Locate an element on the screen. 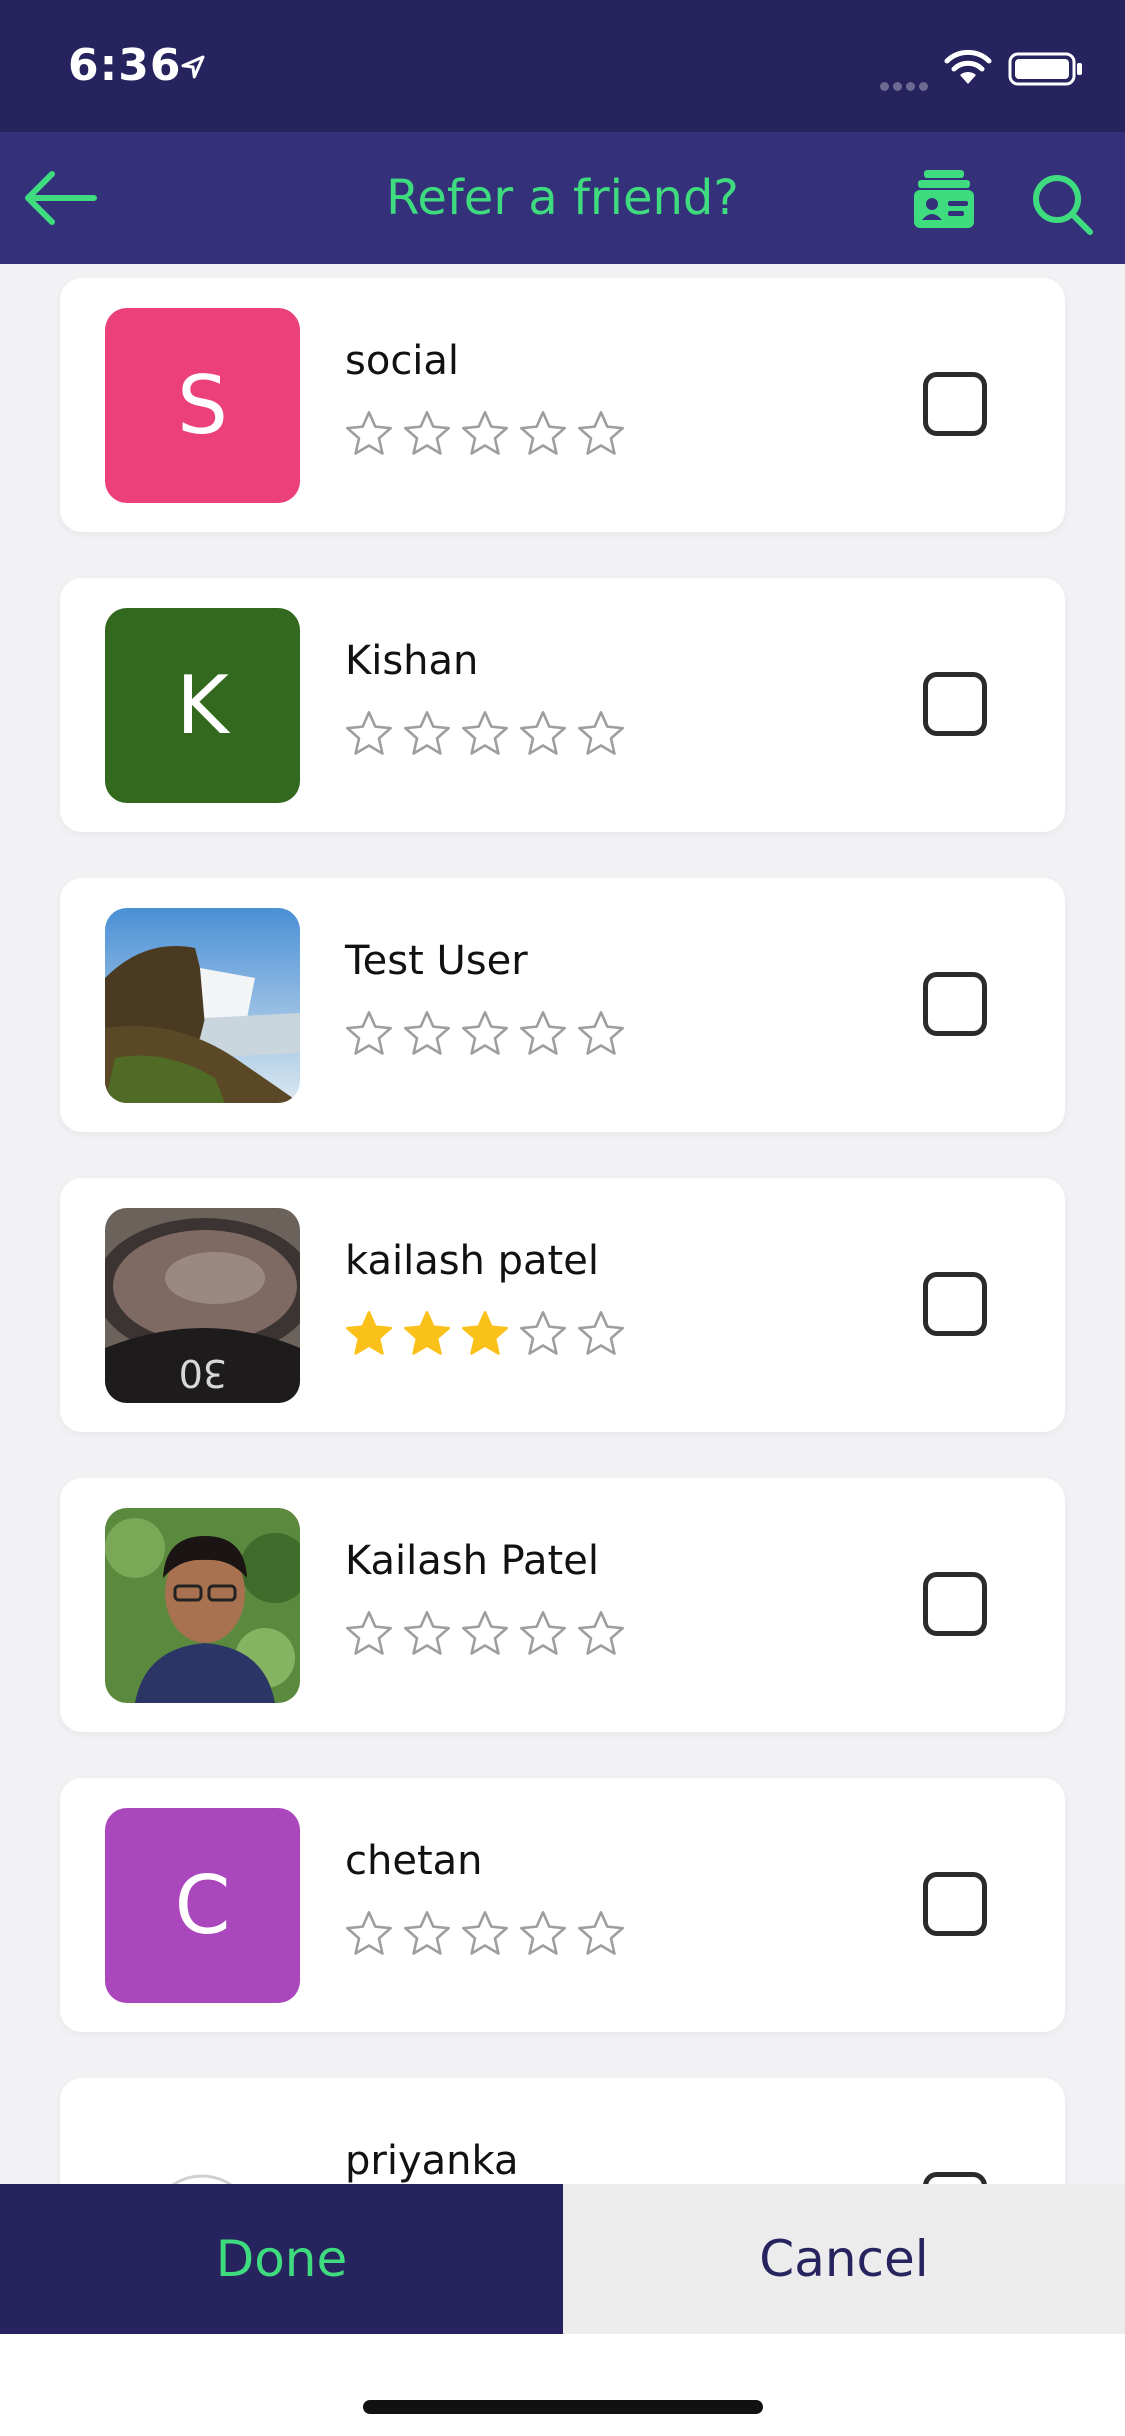 Image resolution: width=1125 pixels, height=2436 pixels. contact-card: Kailash Patel is located at coordinates (562, 1605).